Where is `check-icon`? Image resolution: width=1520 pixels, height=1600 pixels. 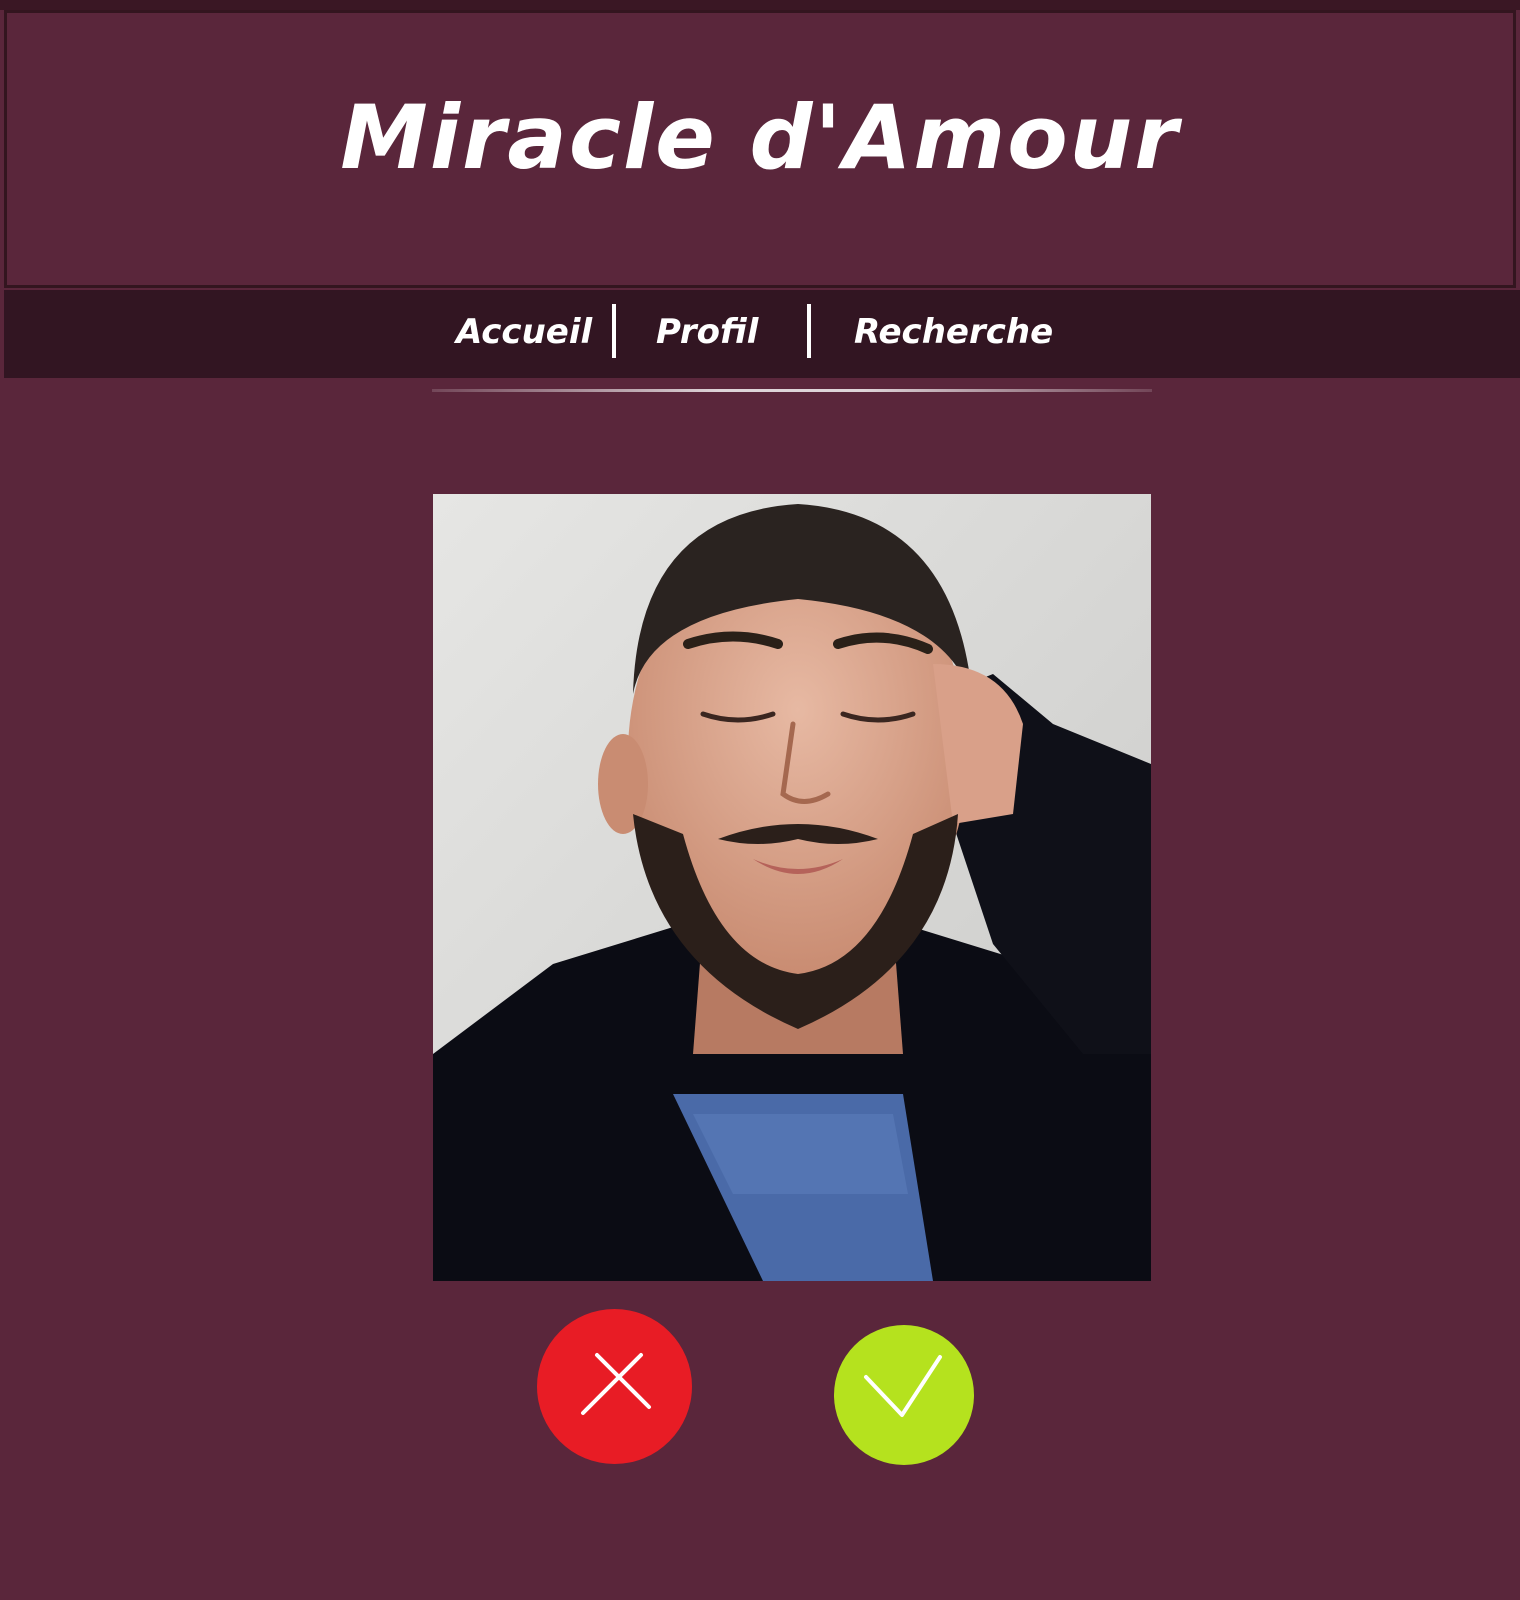
check-icon is located at coordinates (903, 1386).